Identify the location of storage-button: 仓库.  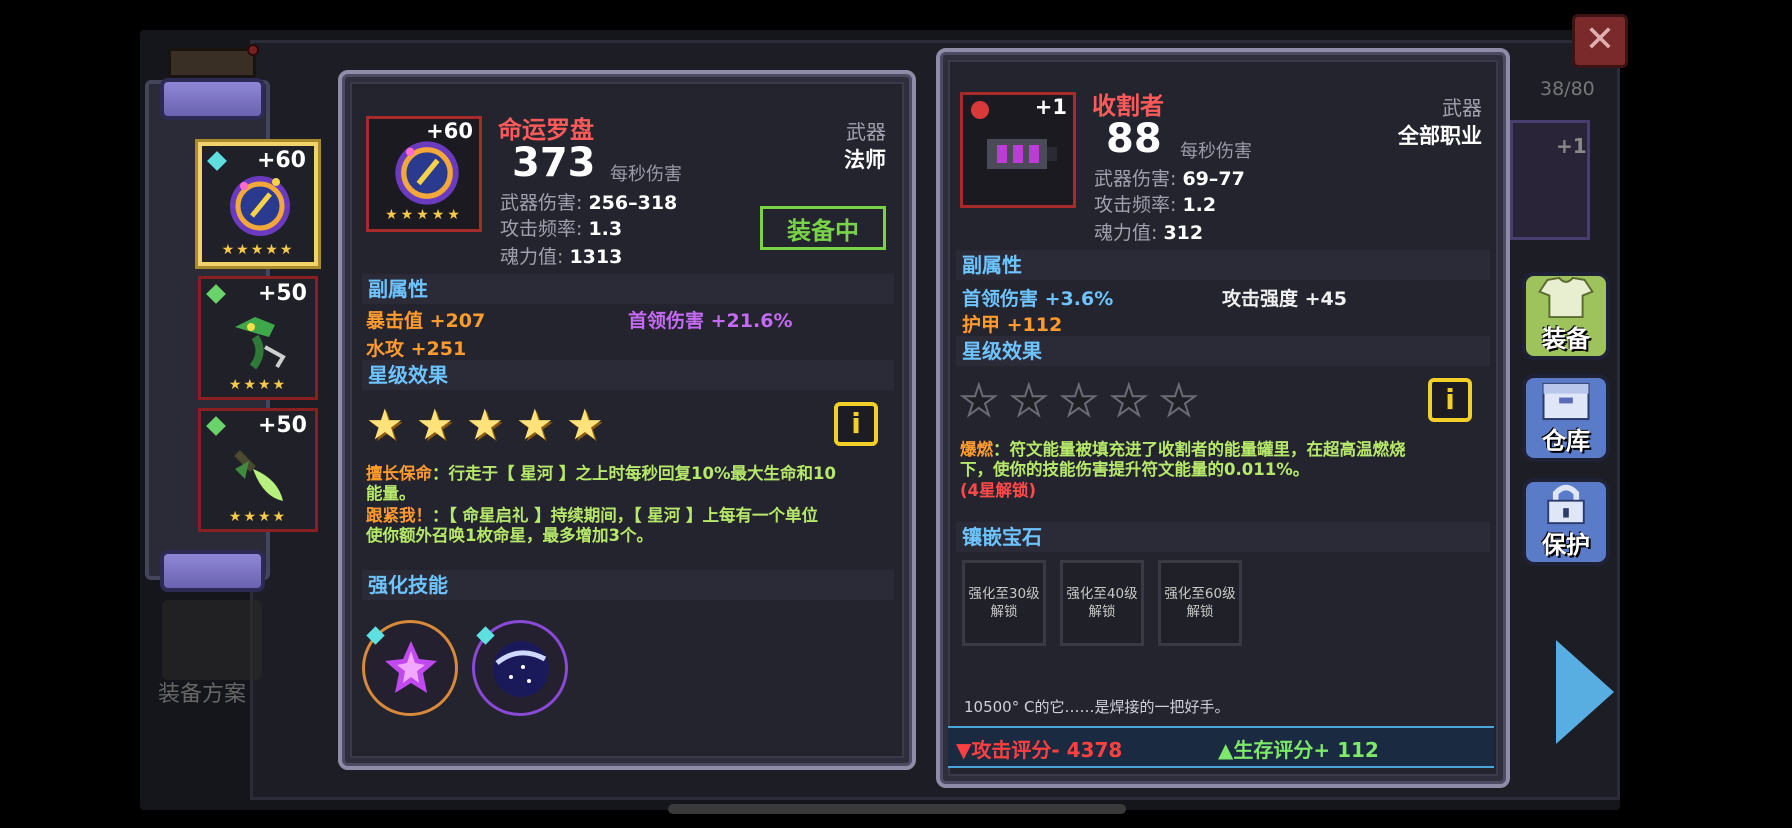
(1566, 418).